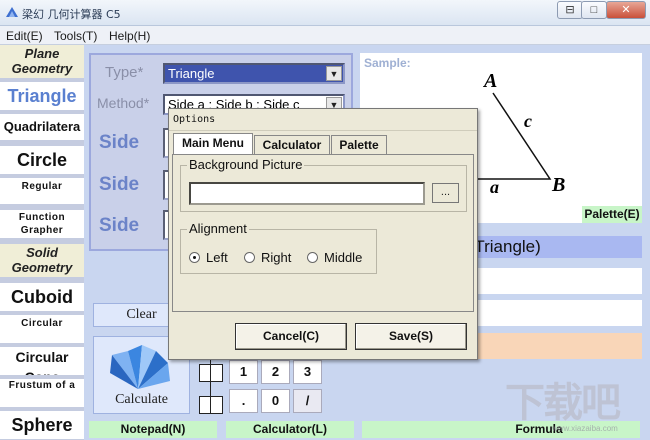  I want to click on alignment-label: Alignment, so click(218, 228).